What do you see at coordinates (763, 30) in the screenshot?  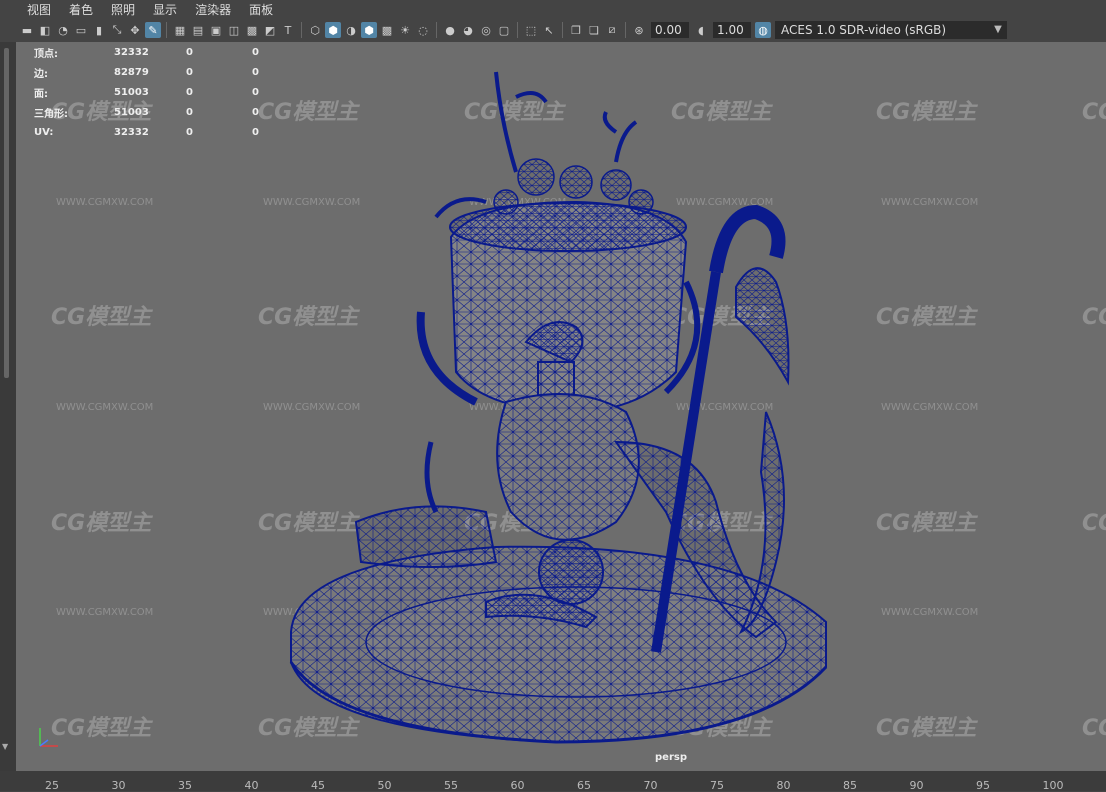 I see `color-management-icon: ◍` at bounding box center [763, 30].